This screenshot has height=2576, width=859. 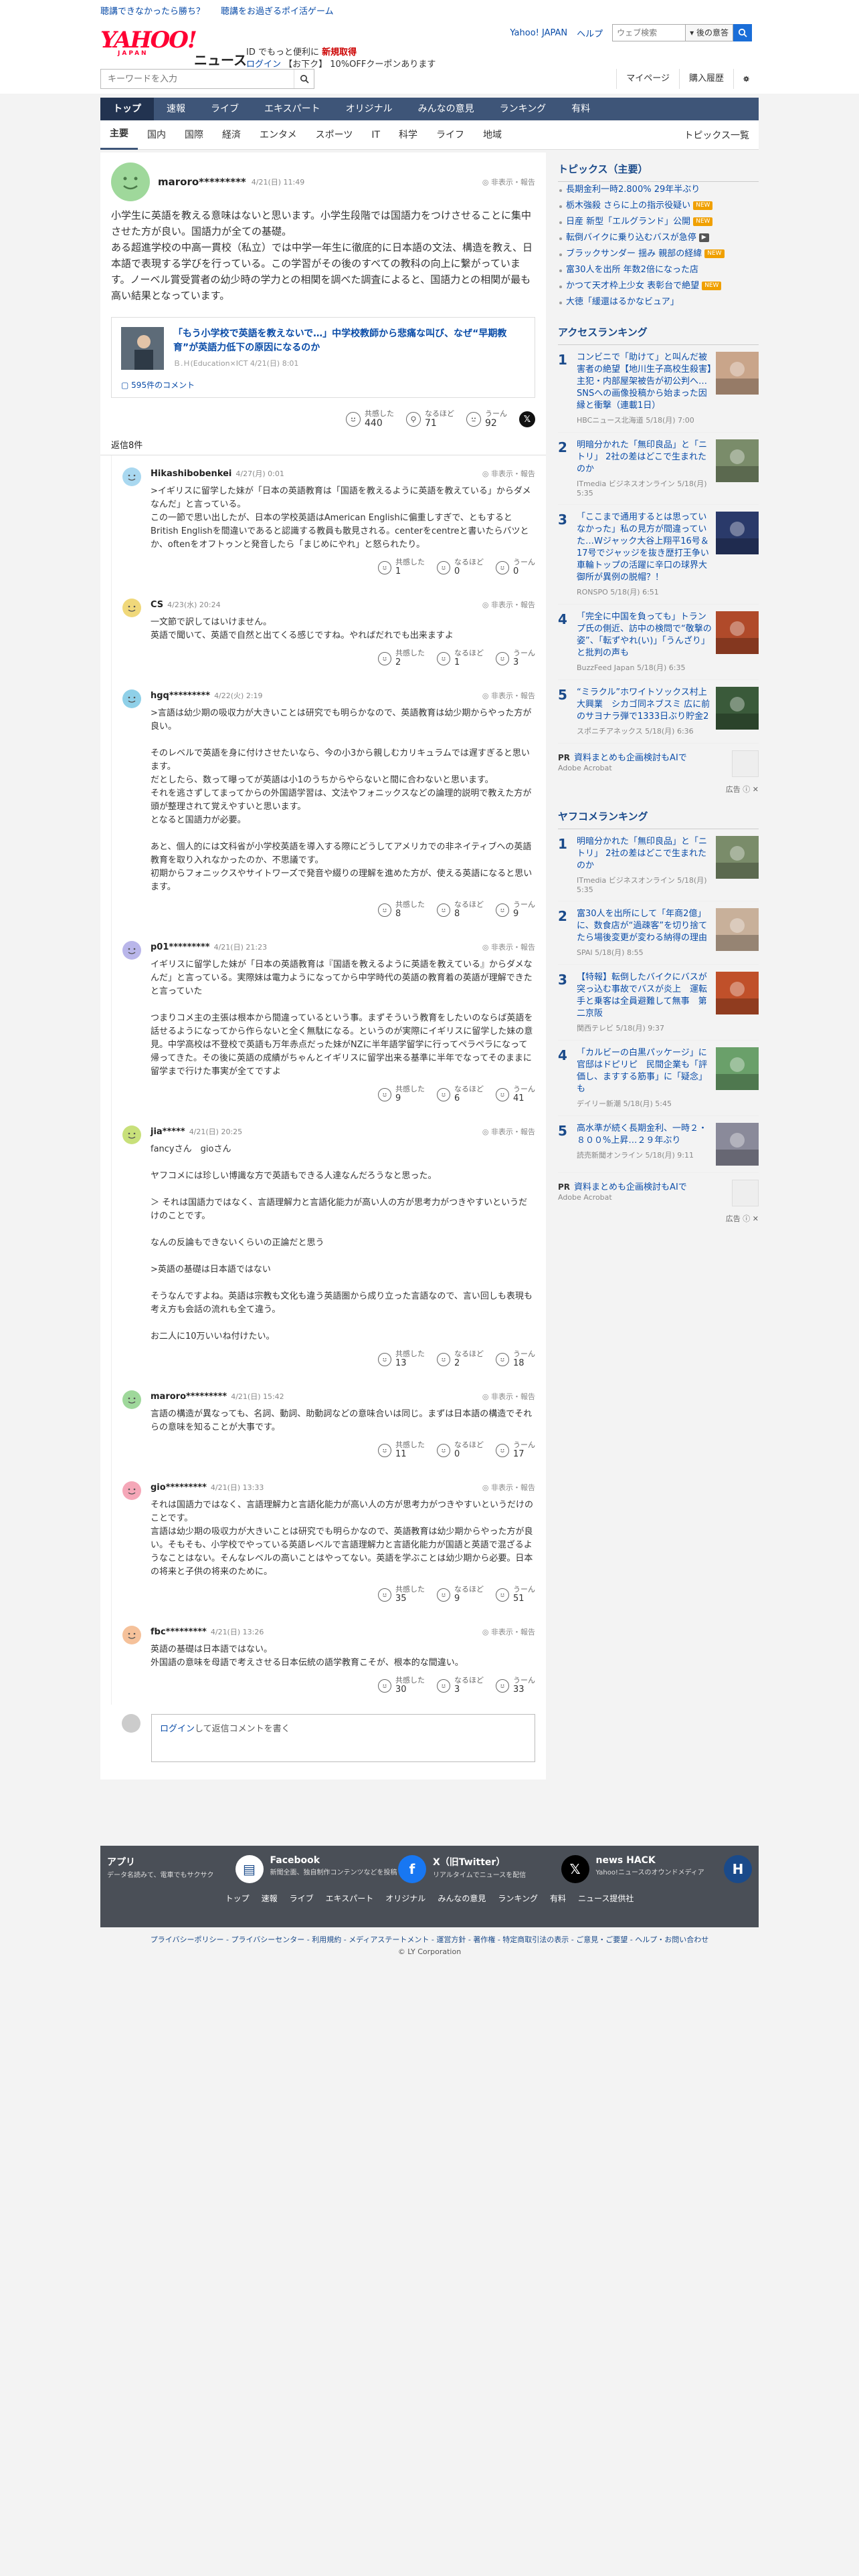 I want to click on rank-title: 高水準が続く長期金利、一時２・８００%上昇…２９年ぶり, so click(x=644, y=1135).